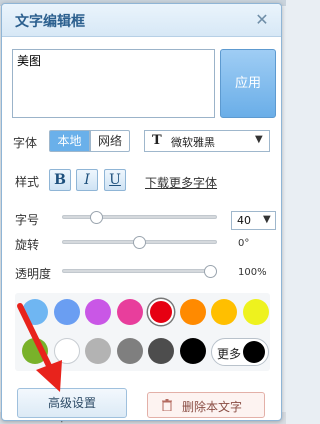 This screenshot has height=424, width=320. I want to click on more-colors-button: 更多, so click(240, 352).